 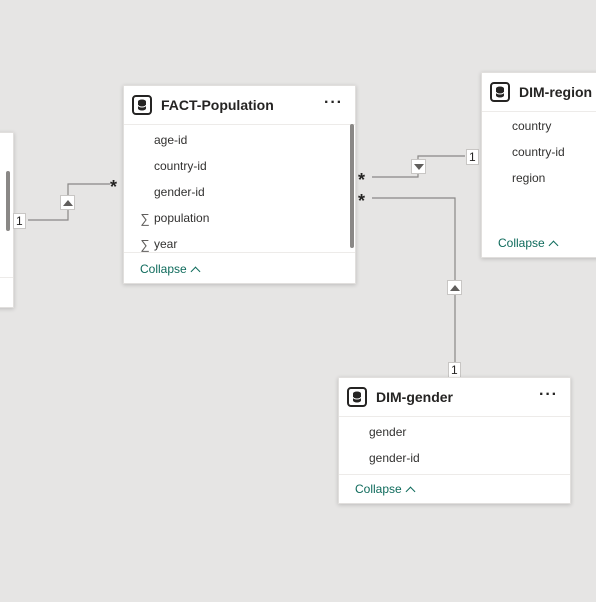 I want to click on field-label: region, so click(x=529, y=178).